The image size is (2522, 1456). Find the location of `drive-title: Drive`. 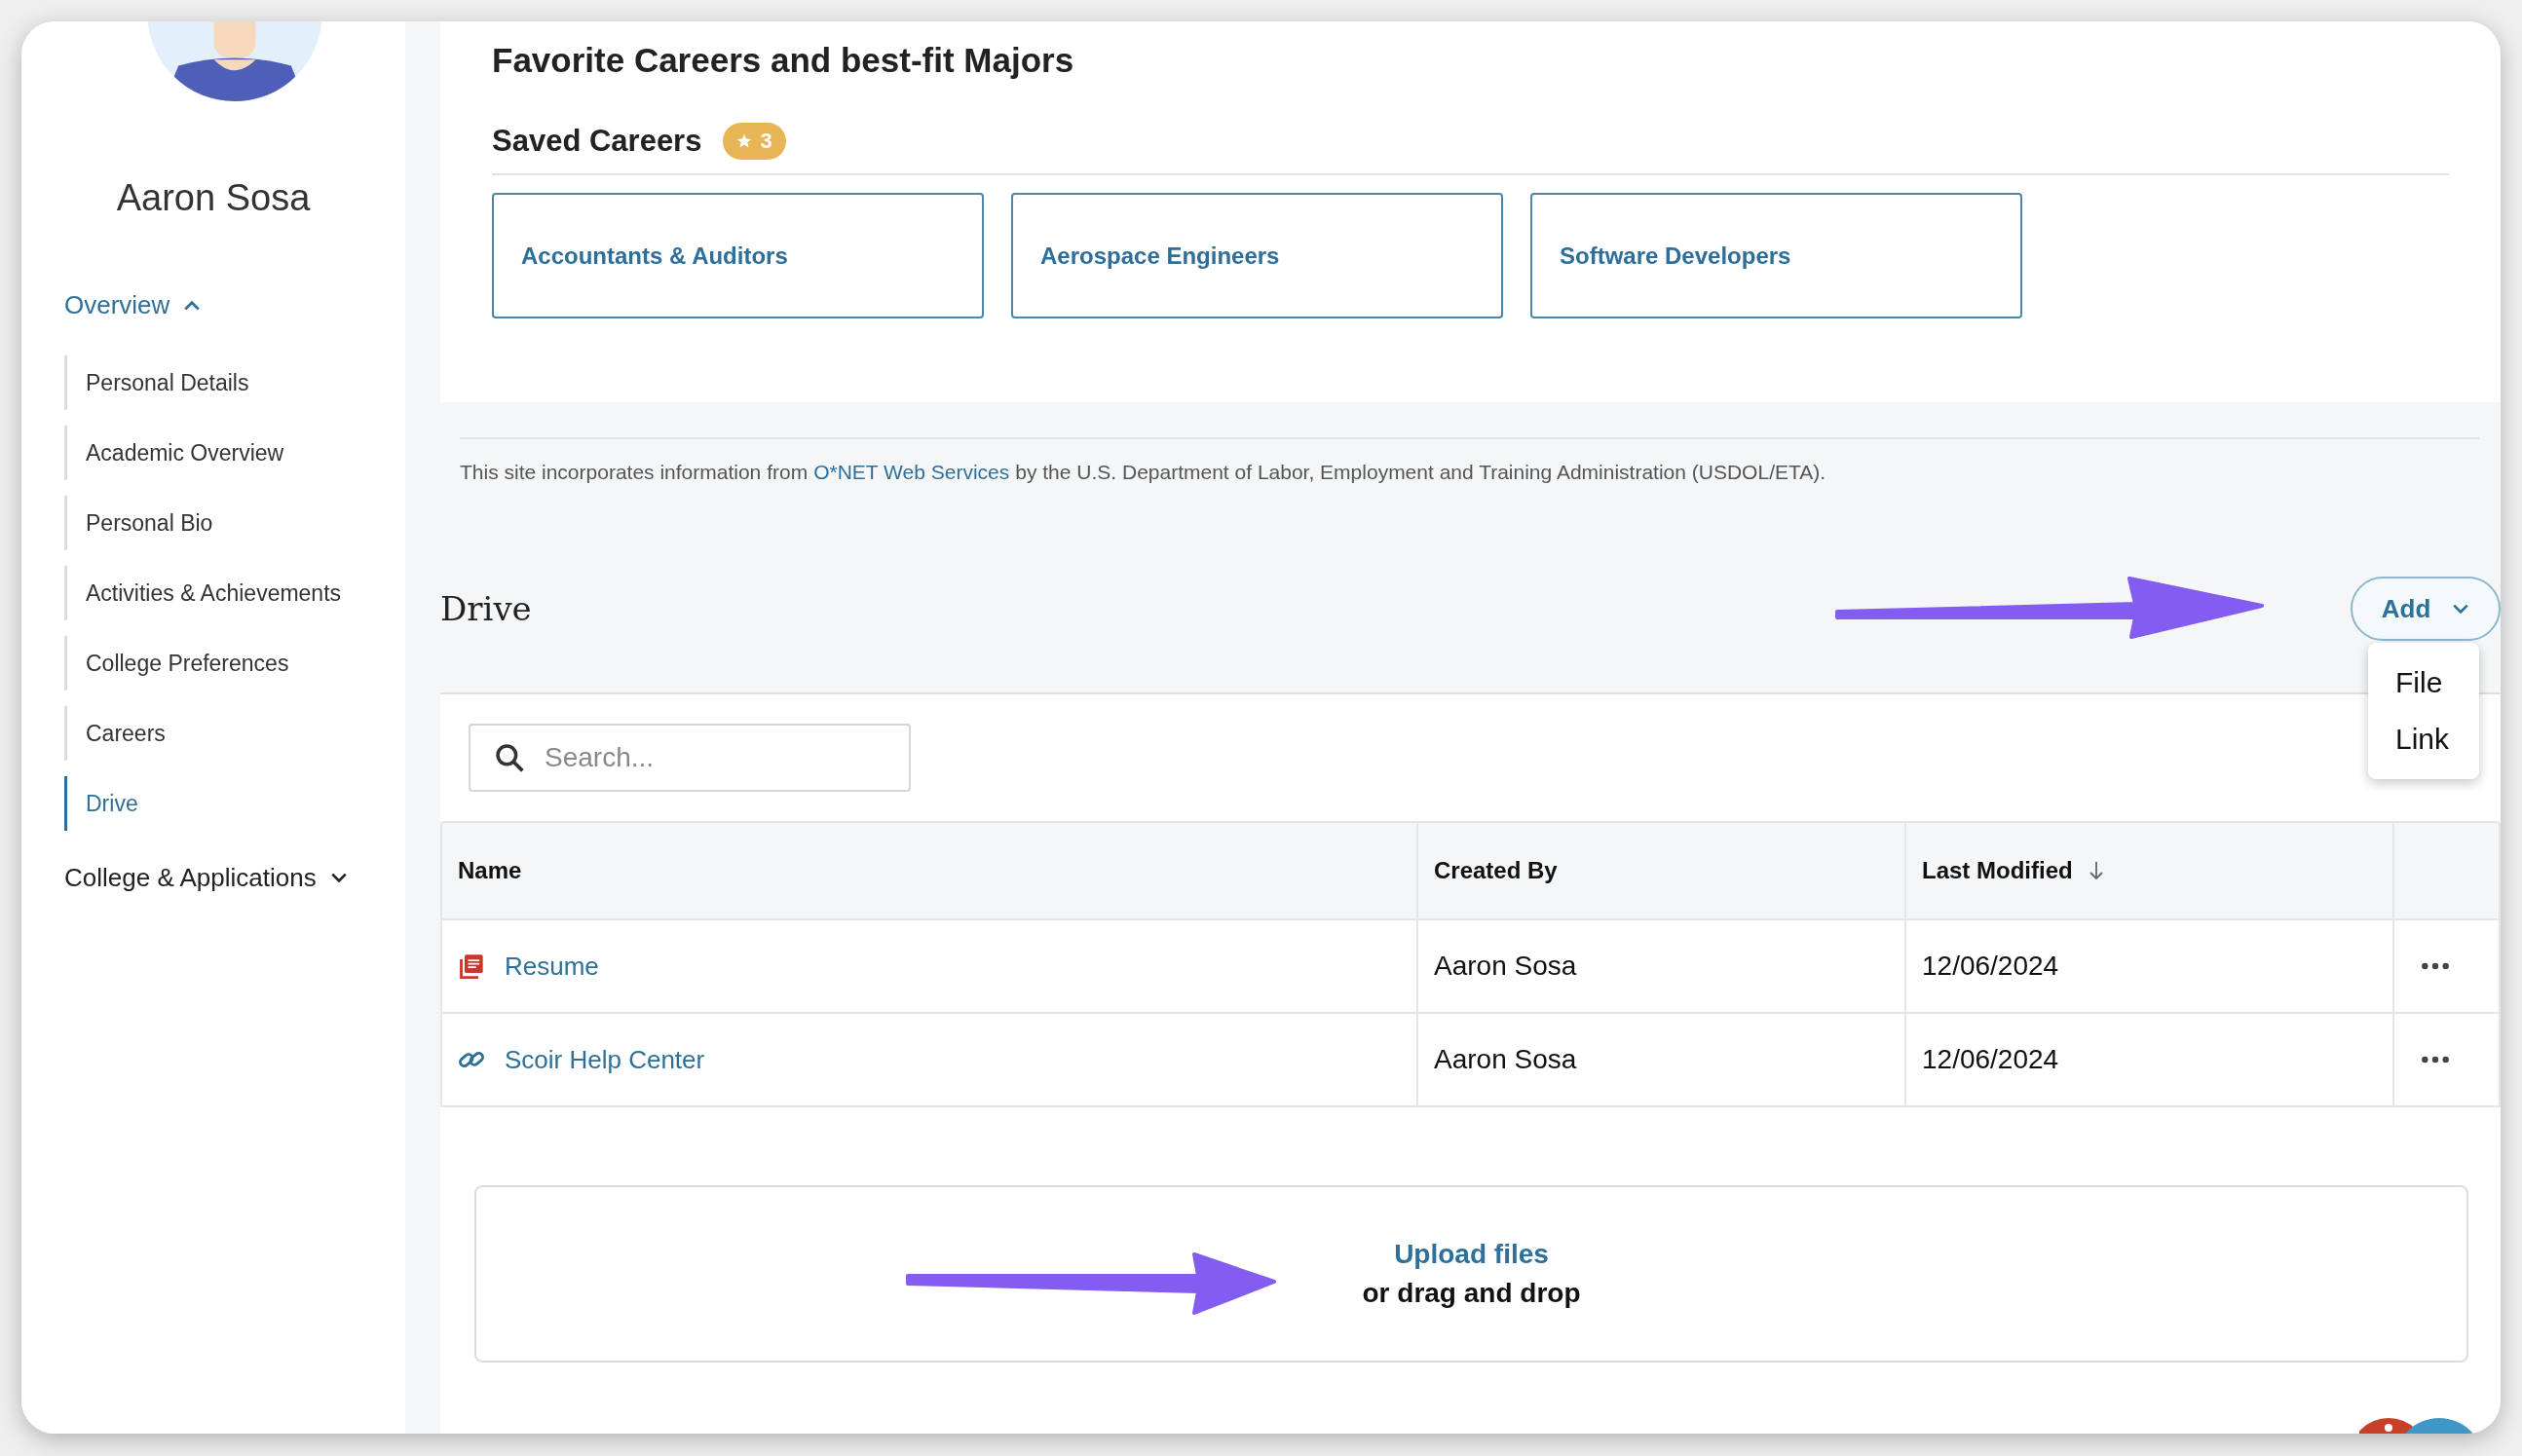

drive-title: Drive is located at coordinates (486, 608).